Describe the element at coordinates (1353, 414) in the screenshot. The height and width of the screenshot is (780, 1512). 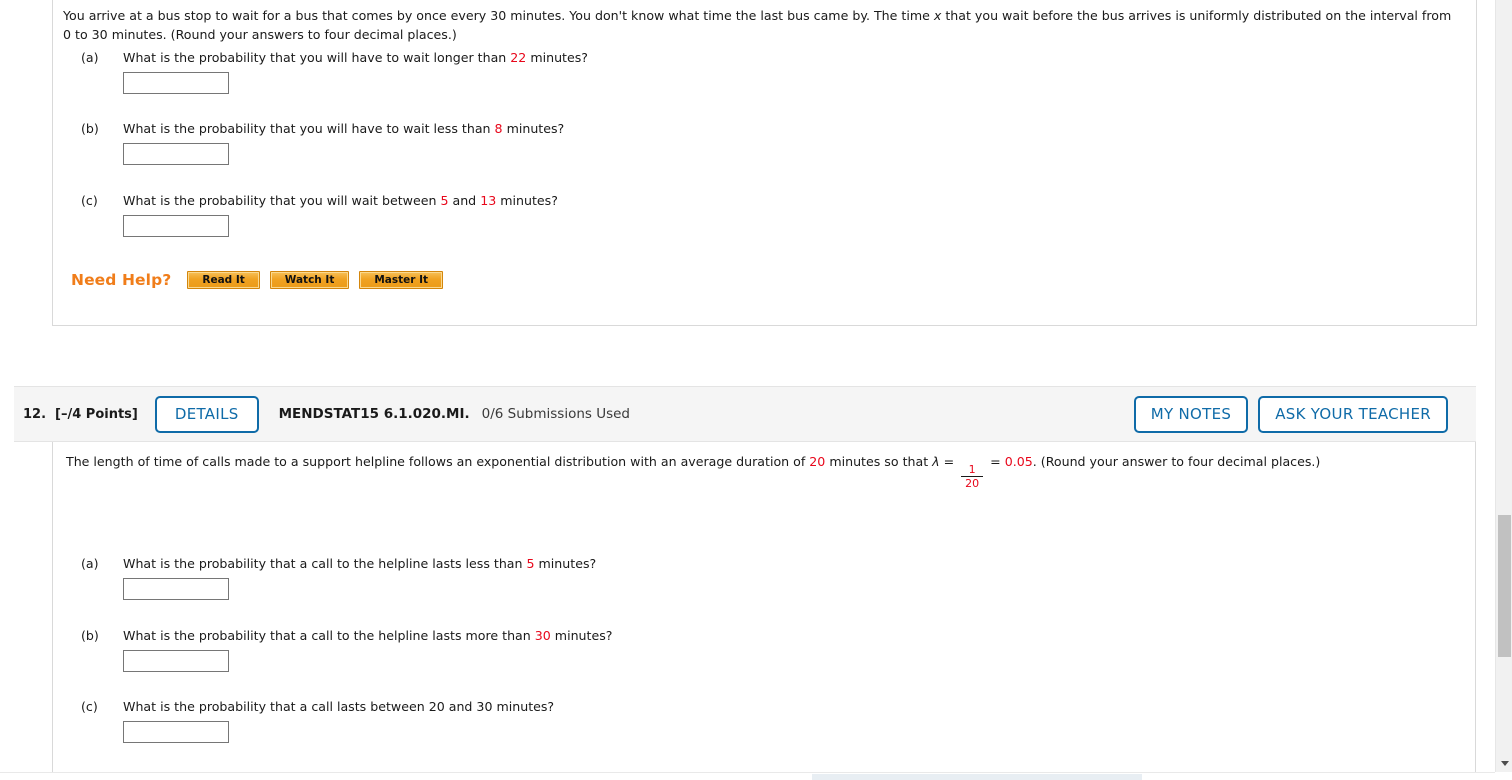
I see `ask-your-teacher-button: ASK YOUR TEACHER` at that location.